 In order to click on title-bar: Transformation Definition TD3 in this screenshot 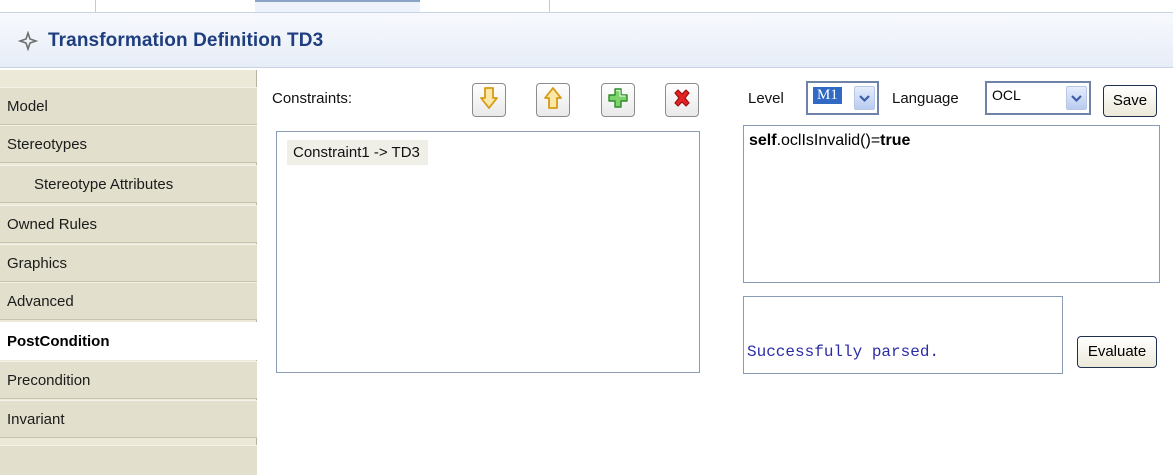, I will do `click(586, 40)`.